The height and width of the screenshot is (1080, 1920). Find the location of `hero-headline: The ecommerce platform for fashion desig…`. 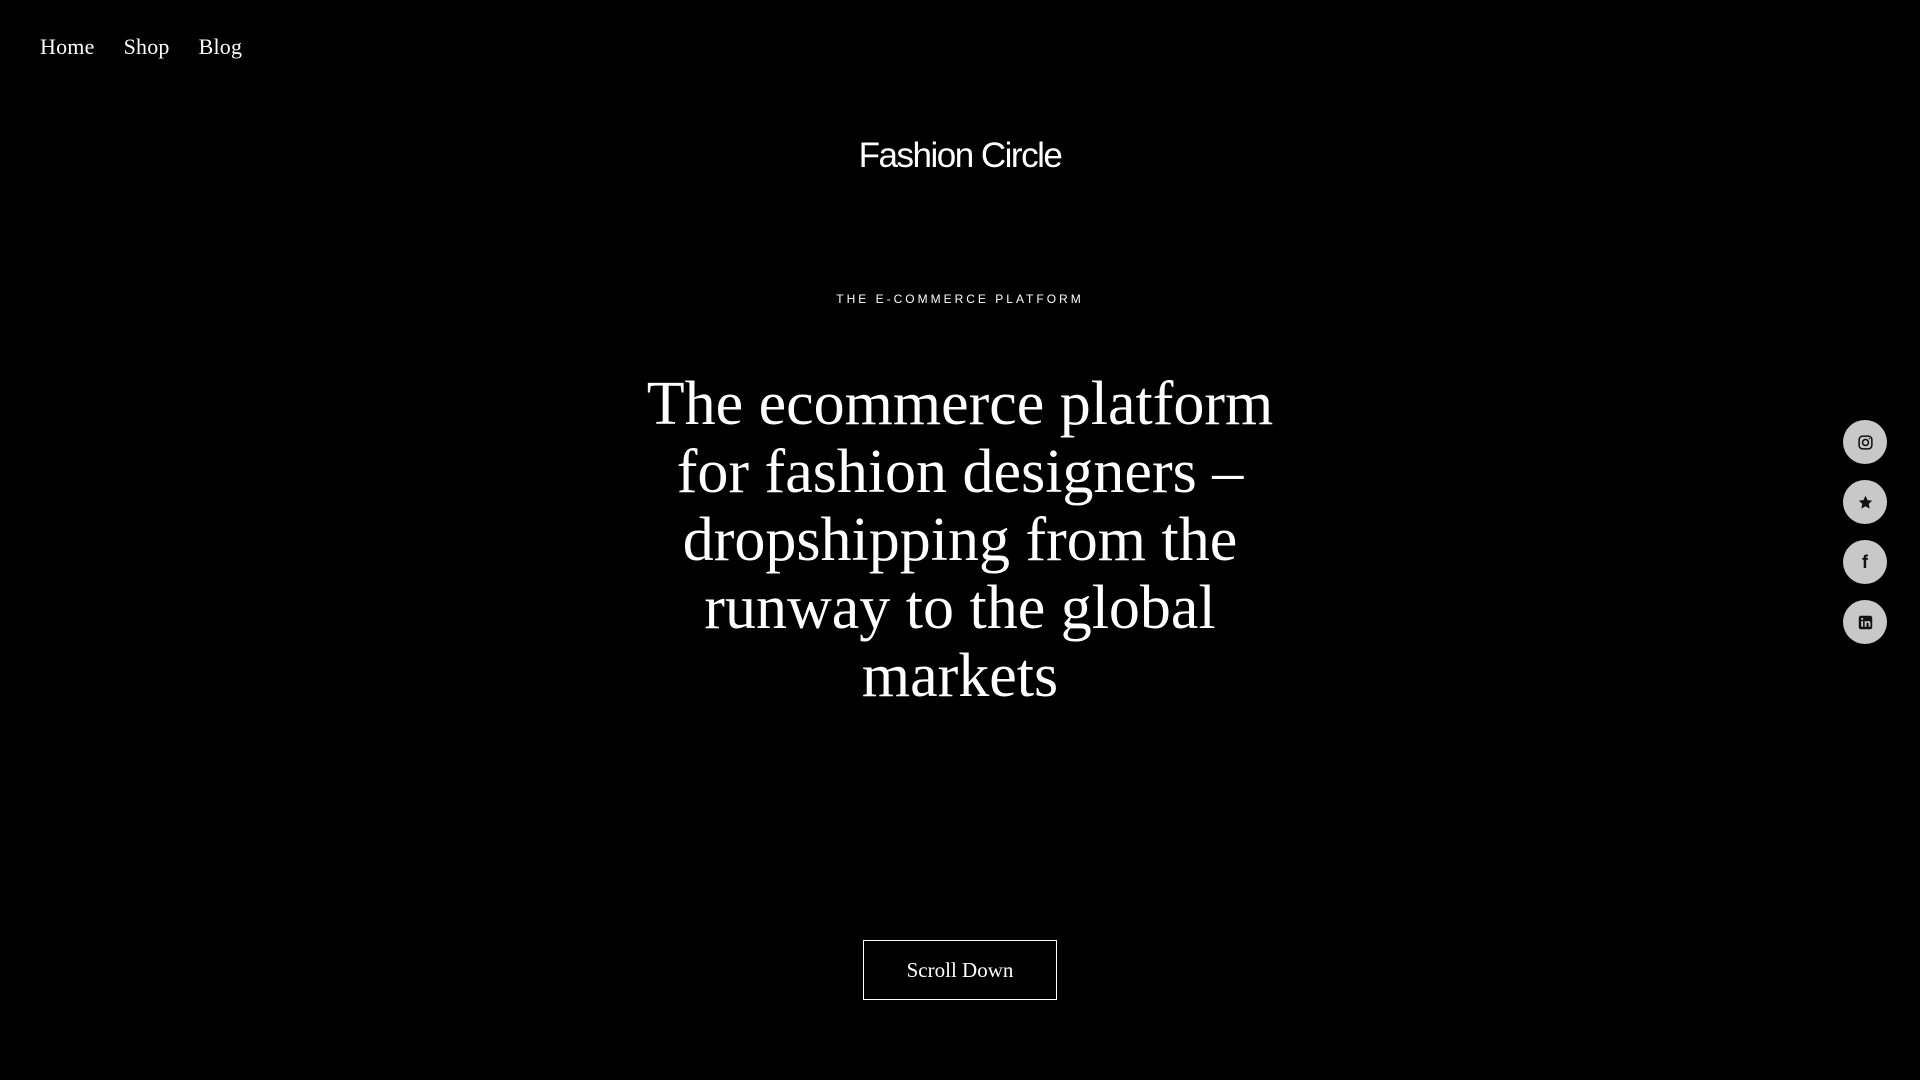

hero-headline: The ecommerce platform for fashion desig… is located at coordinates (960, 540).